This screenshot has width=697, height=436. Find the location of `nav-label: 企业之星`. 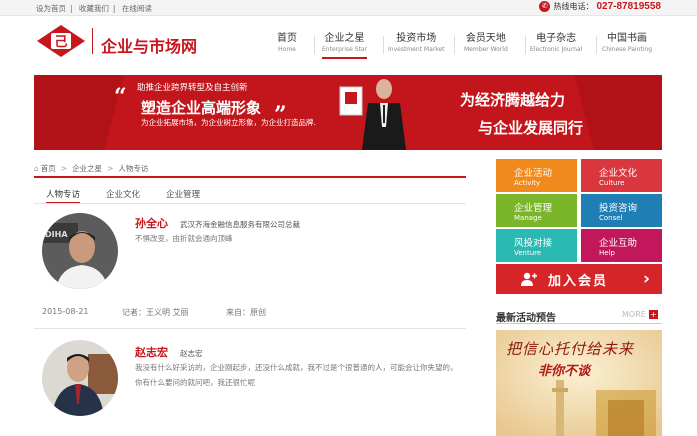

nav-label: 企业之星 is located at coordinates (344, 38).